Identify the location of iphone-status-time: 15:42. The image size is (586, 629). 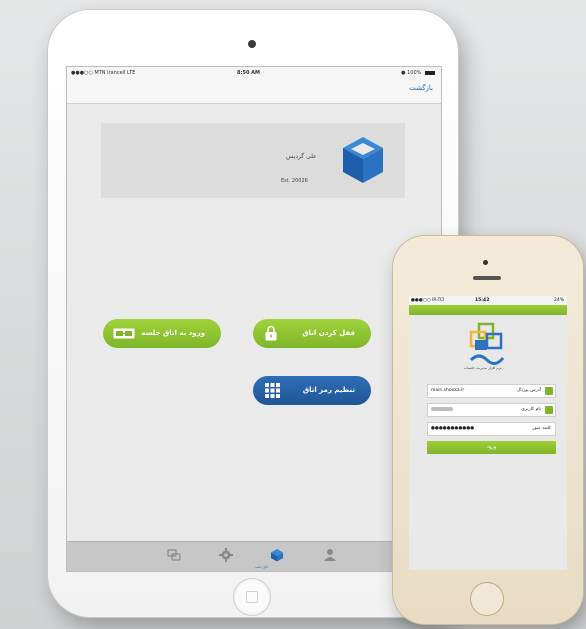
(482, 300).